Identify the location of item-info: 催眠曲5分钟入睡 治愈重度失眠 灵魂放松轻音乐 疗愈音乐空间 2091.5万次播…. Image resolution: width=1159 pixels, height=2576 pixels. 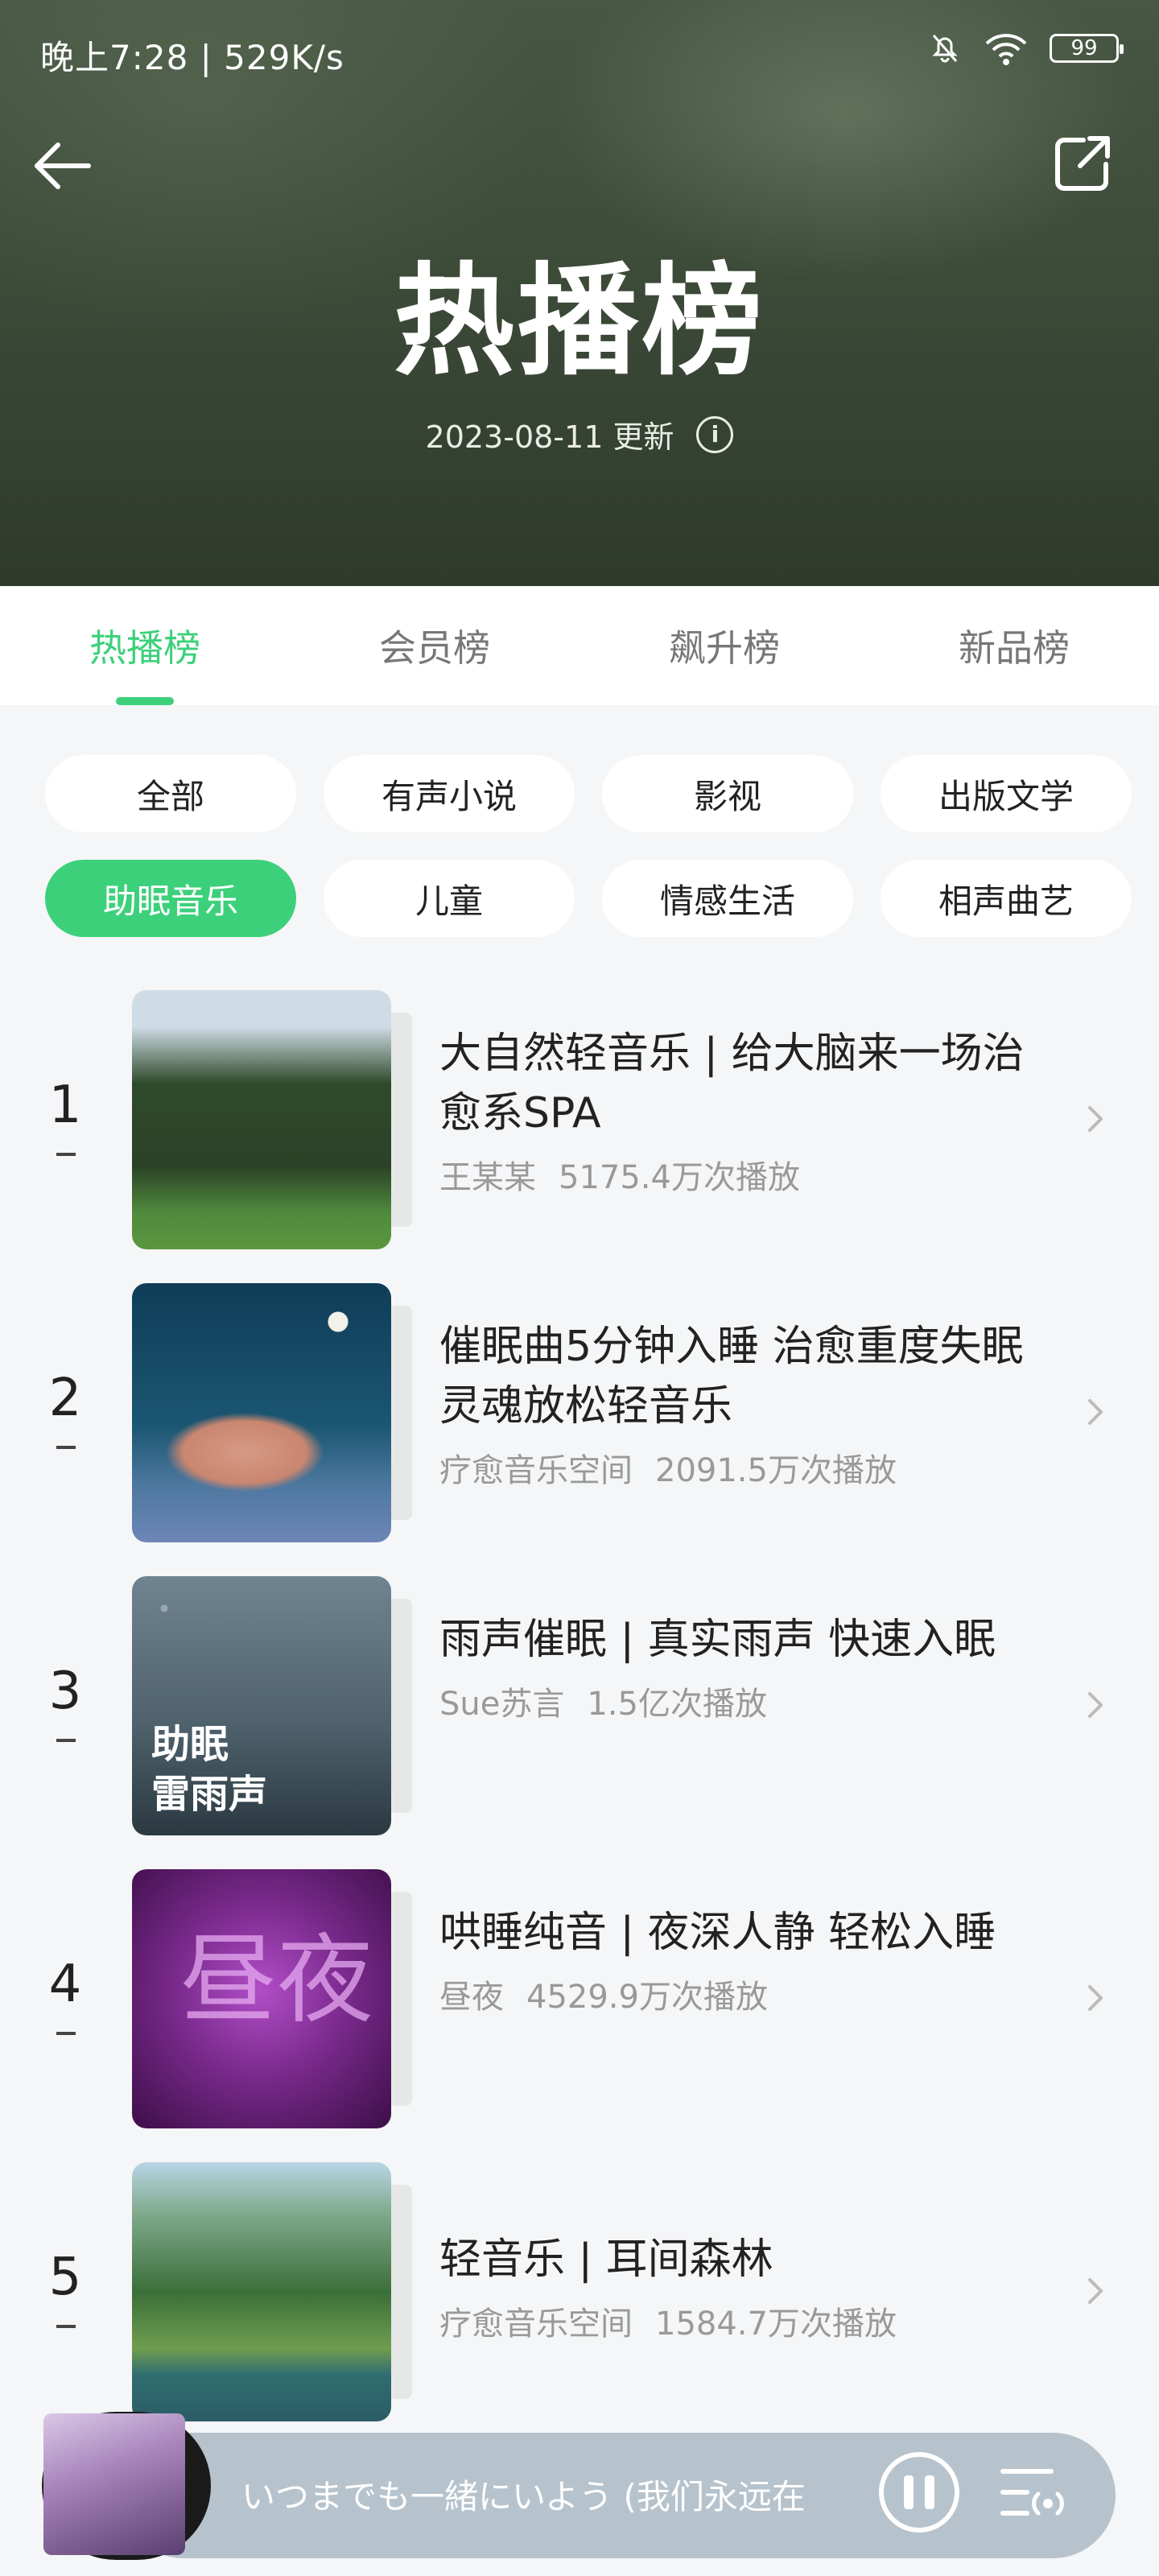
(737, 1404).